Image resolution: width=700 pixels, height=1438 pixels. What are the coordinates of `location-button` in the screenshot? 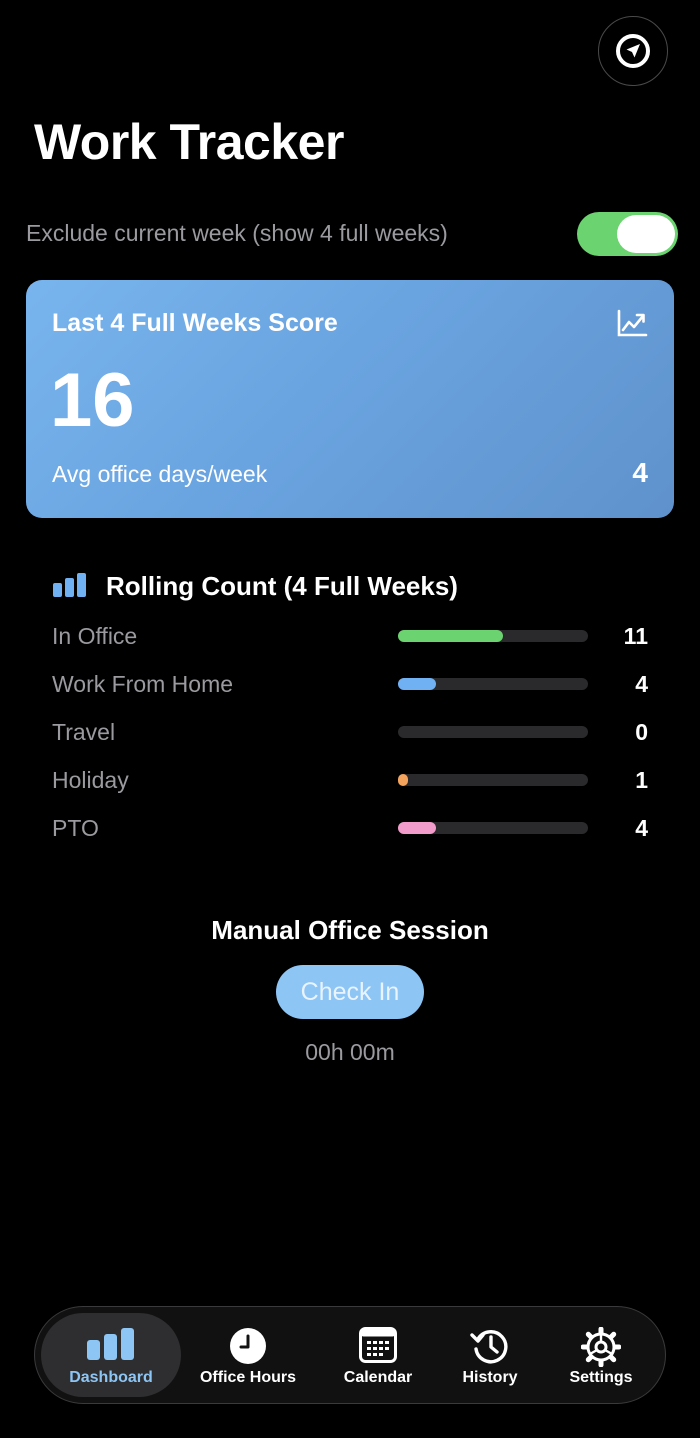 It's located at (633, 51).